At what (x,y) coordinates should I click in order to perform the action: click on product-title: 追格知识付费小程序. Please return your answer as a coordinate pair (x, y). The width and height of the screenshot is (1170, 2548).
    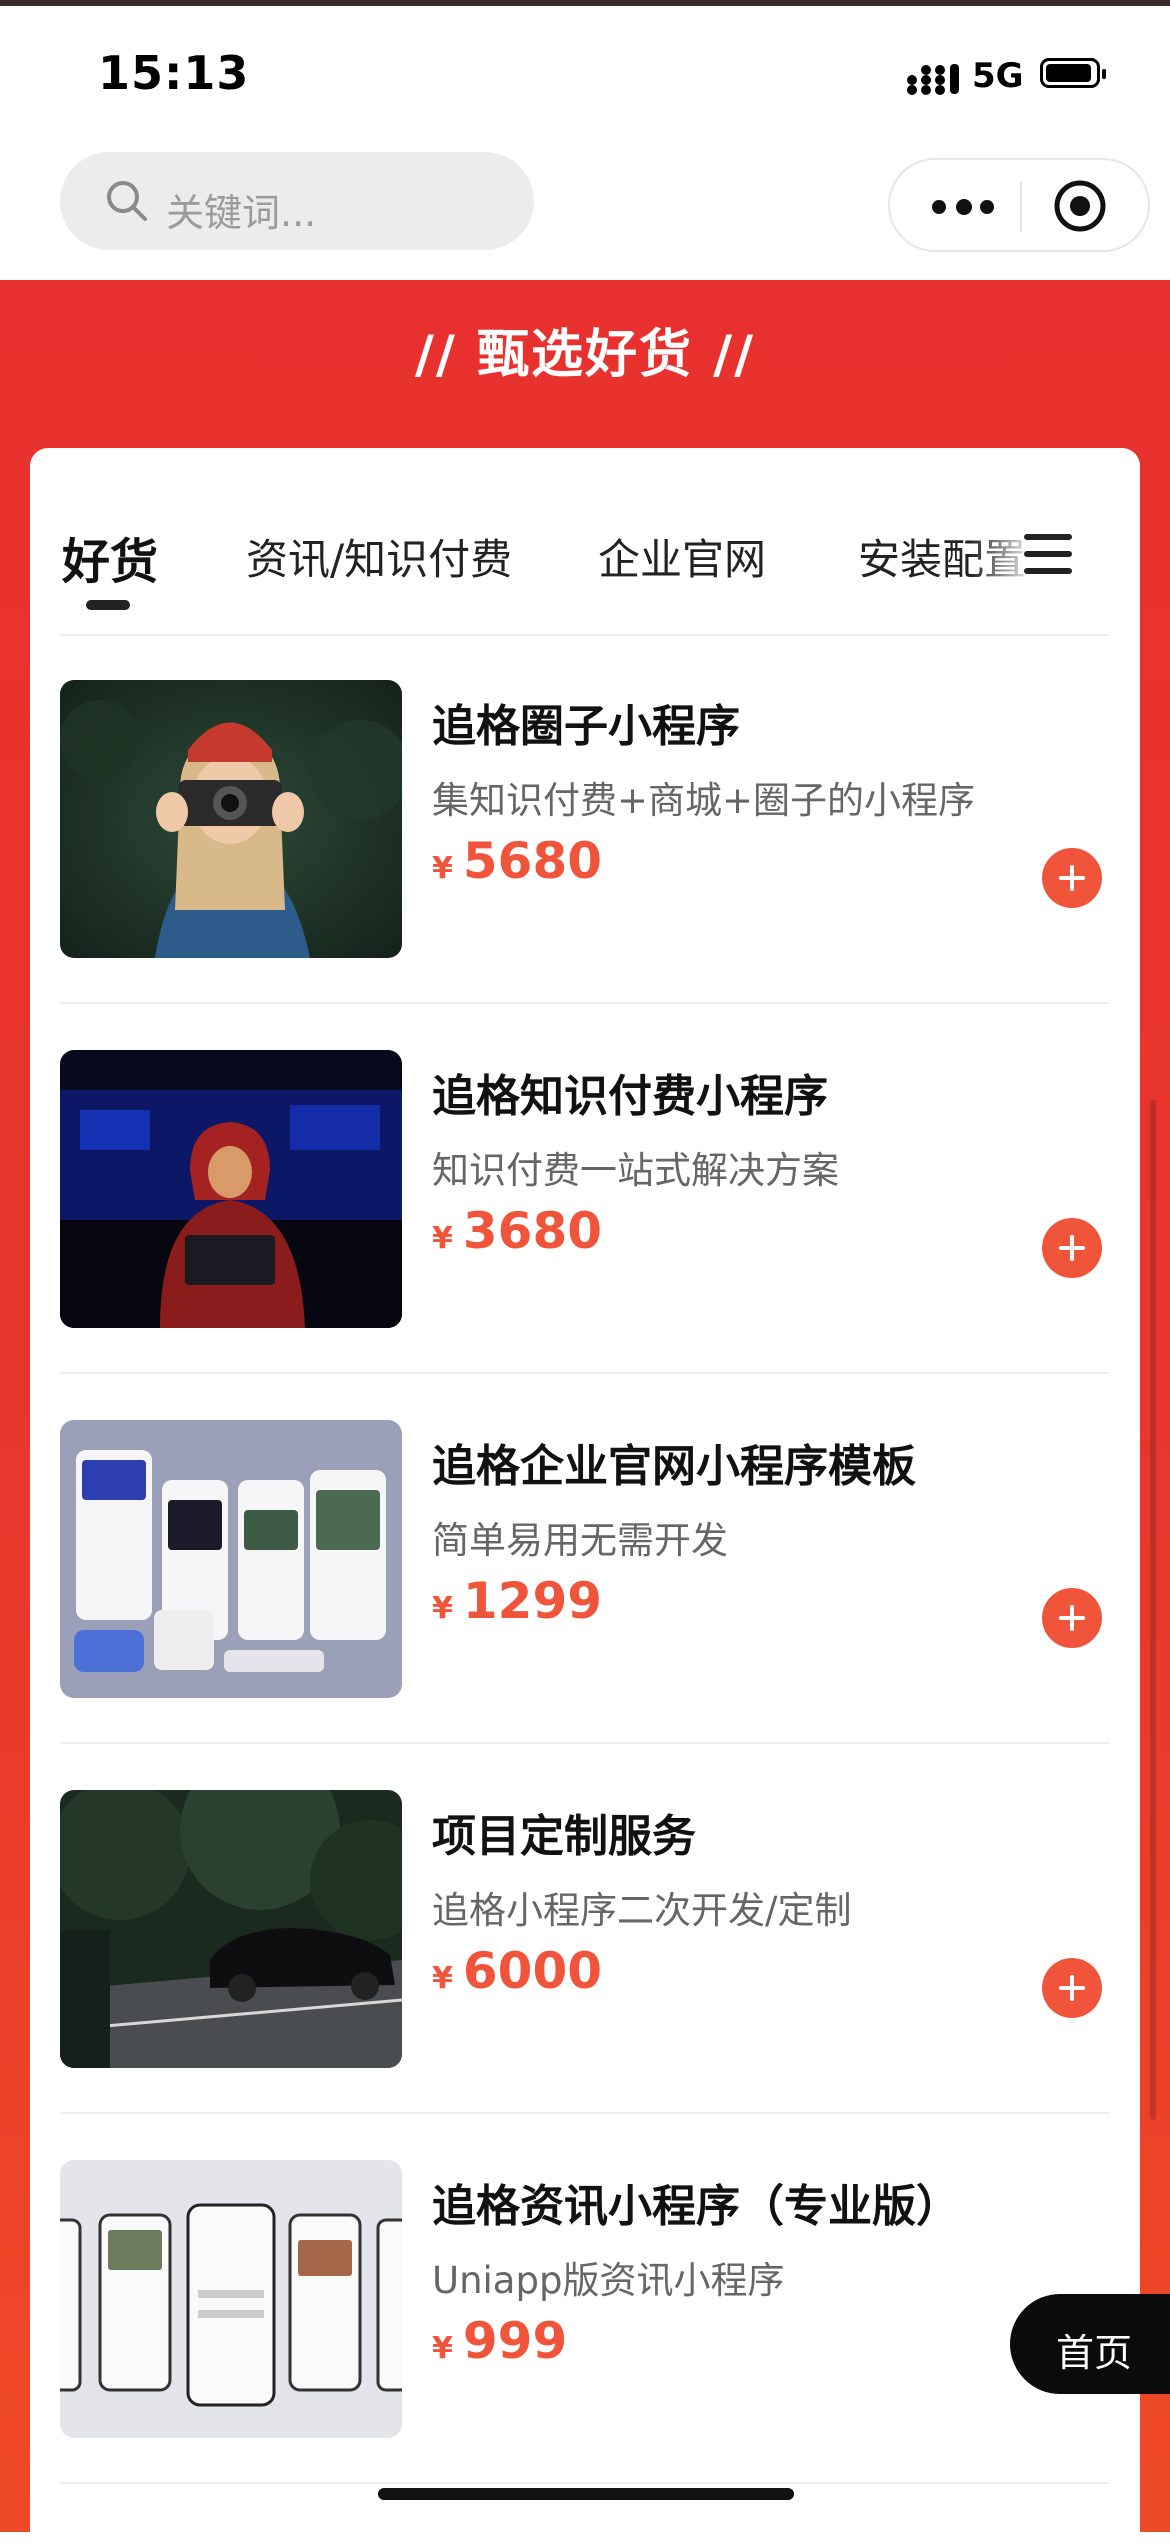
    Looking at the image, I should click on (630, 1092).